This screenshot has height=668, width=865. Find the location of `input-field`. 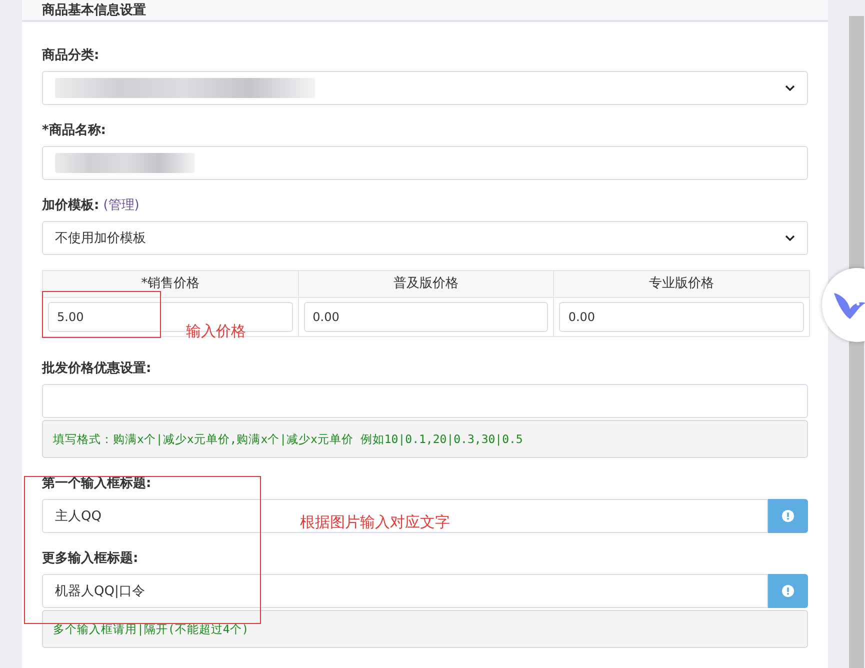

input-field is located at coordinates (425, 401).